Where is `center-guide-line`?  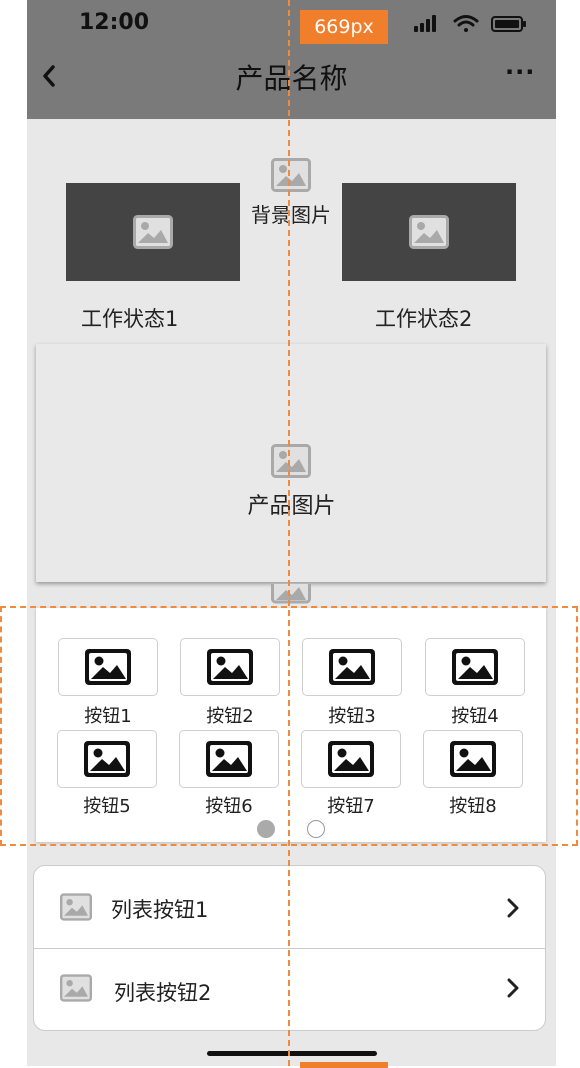
center-guide-line is located at coordinates (289, 533).